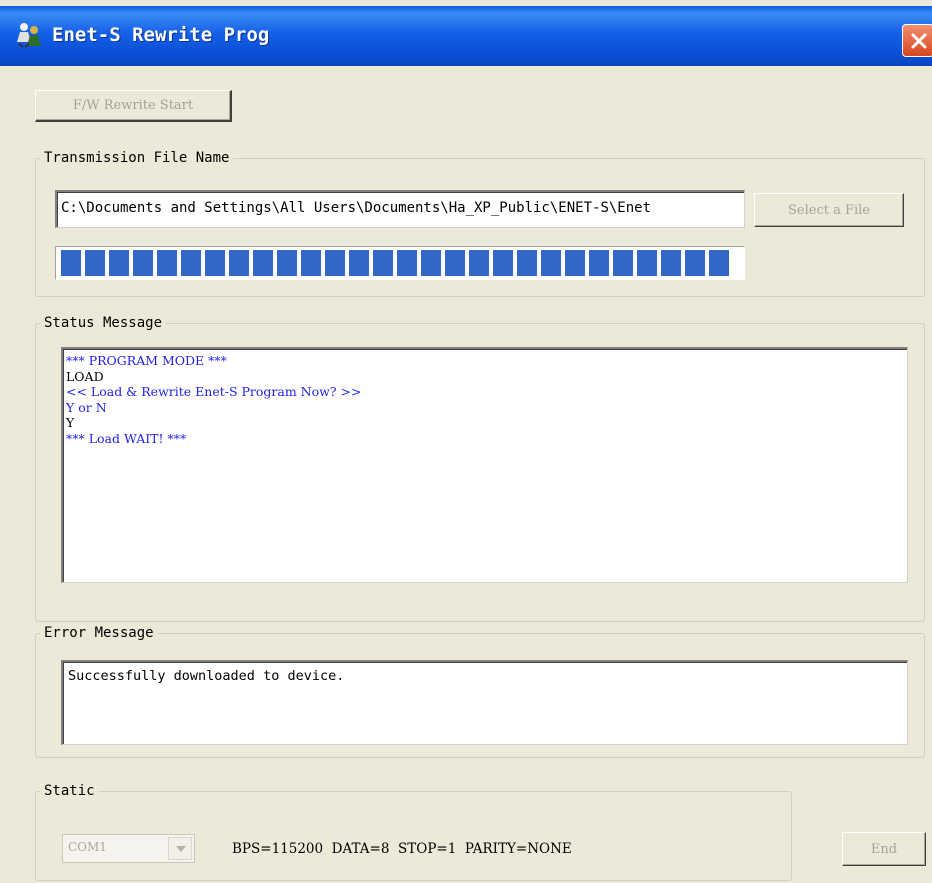  Describe the element at coordinates (86, 407) in the screenshot. I see `status-line: Y or N` at that location.